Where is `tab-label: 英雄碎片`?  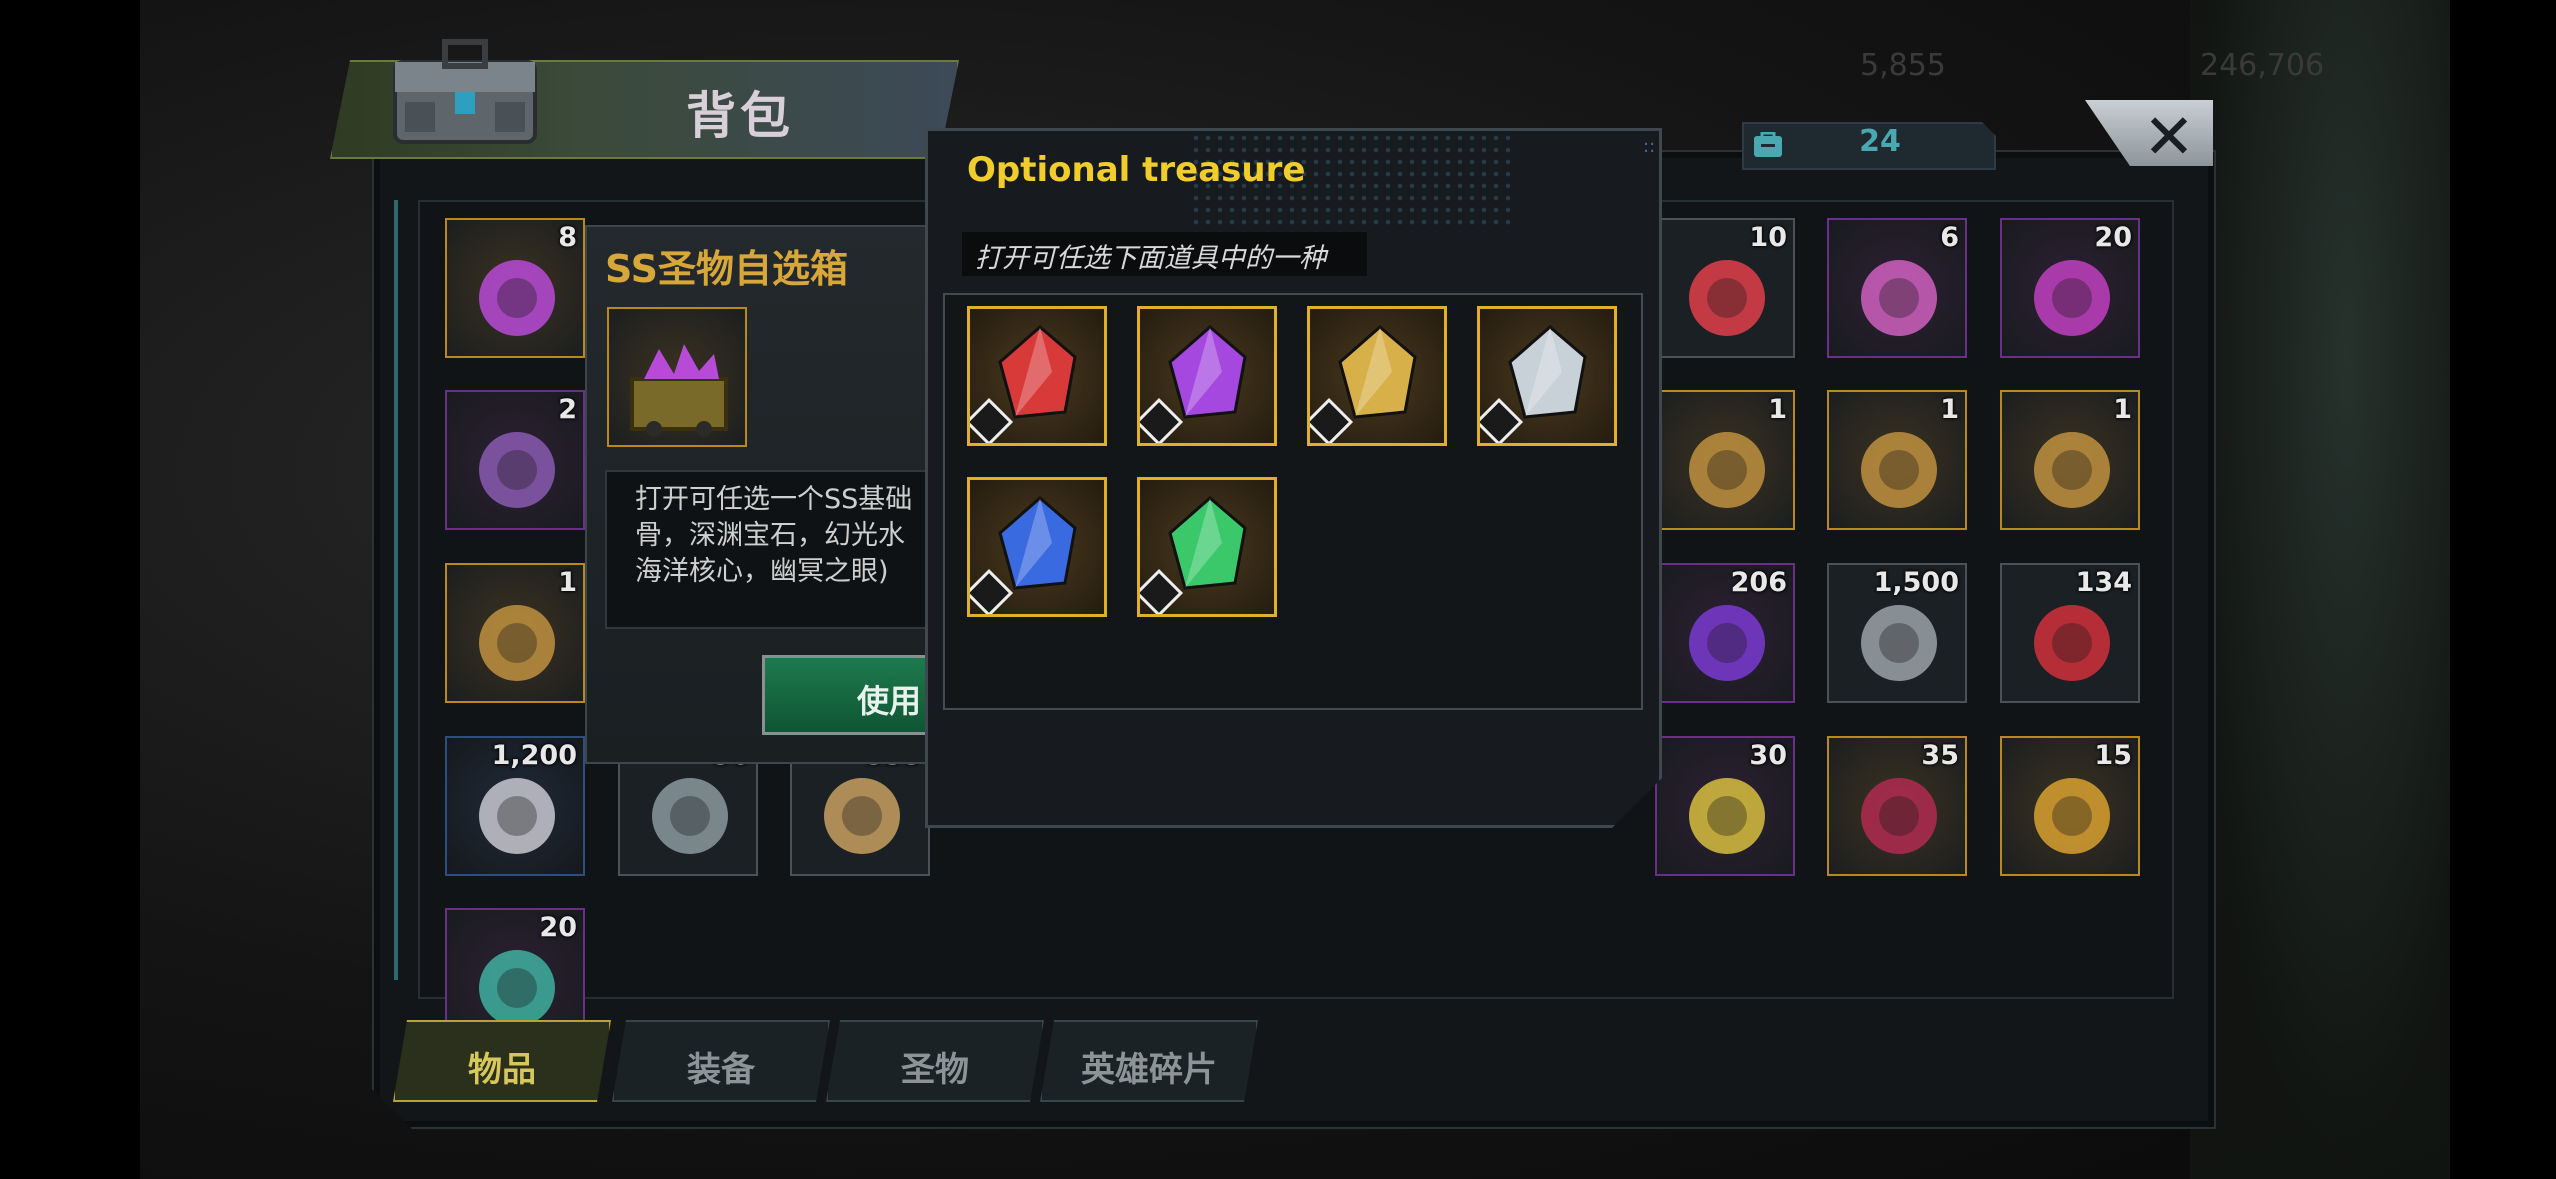 tab-label: 英雄碎片 is located at coordinates (1149, 1070).